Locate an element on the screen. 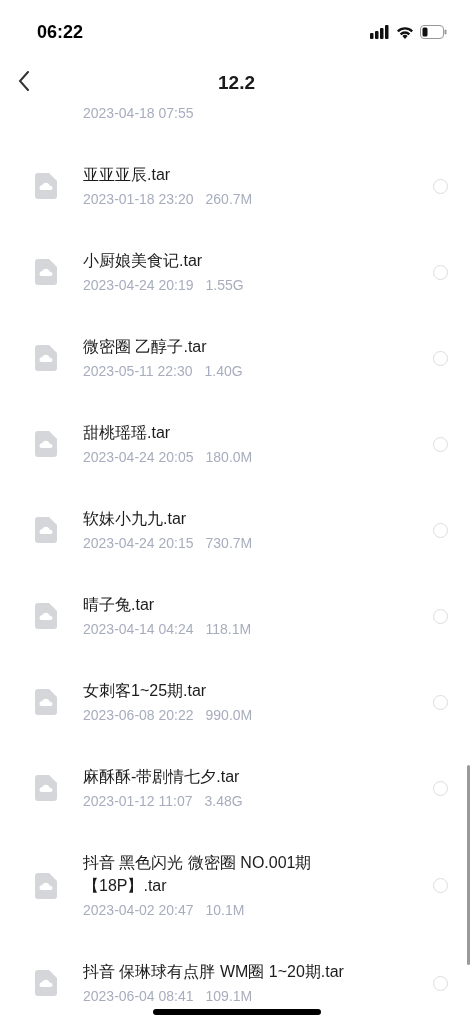  file-row: 抖音 黑色闪光 微密圈 NO.001期【18P】.tar 2023-04-02 20:47 10.1M is located at coordinates (236, 885).